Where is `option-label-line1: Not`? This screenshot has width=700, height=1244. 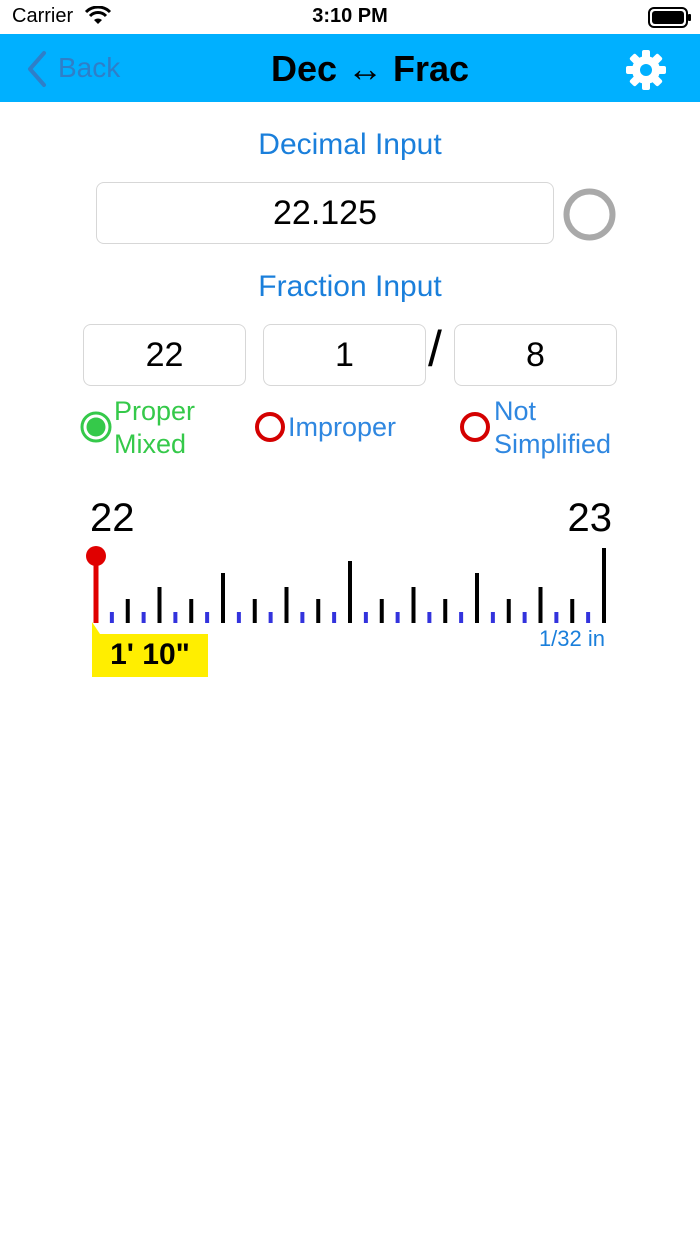 option-label-line1: Not is located at coordinates (515, 411).